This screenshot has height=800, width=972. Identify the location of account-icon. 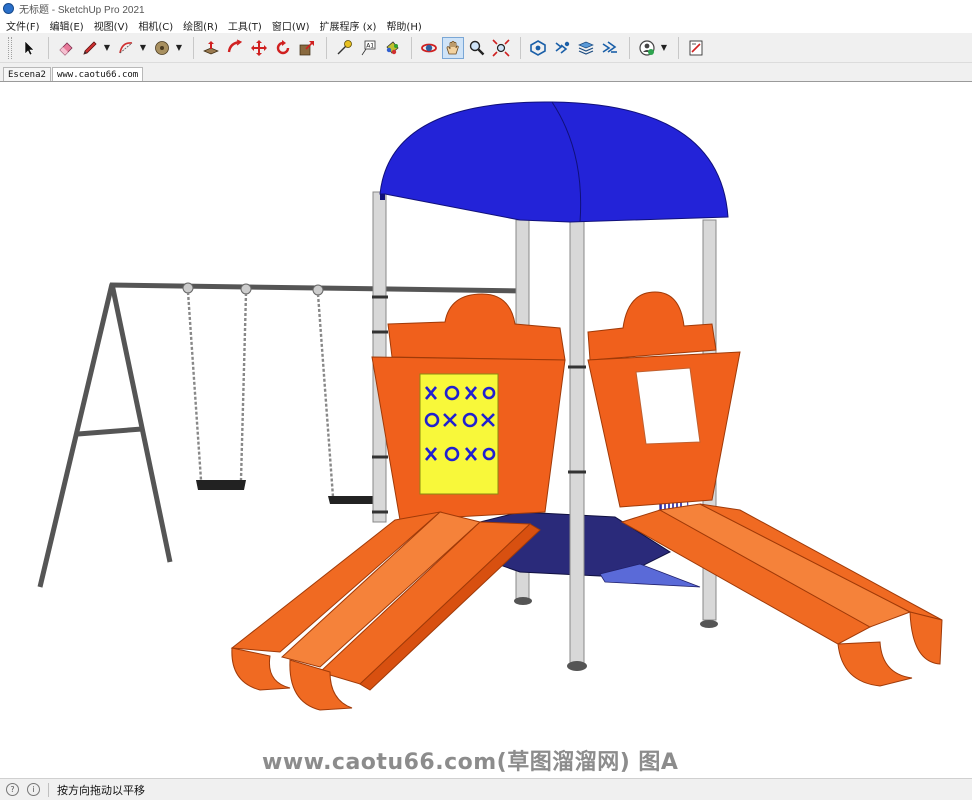
(647, 47).